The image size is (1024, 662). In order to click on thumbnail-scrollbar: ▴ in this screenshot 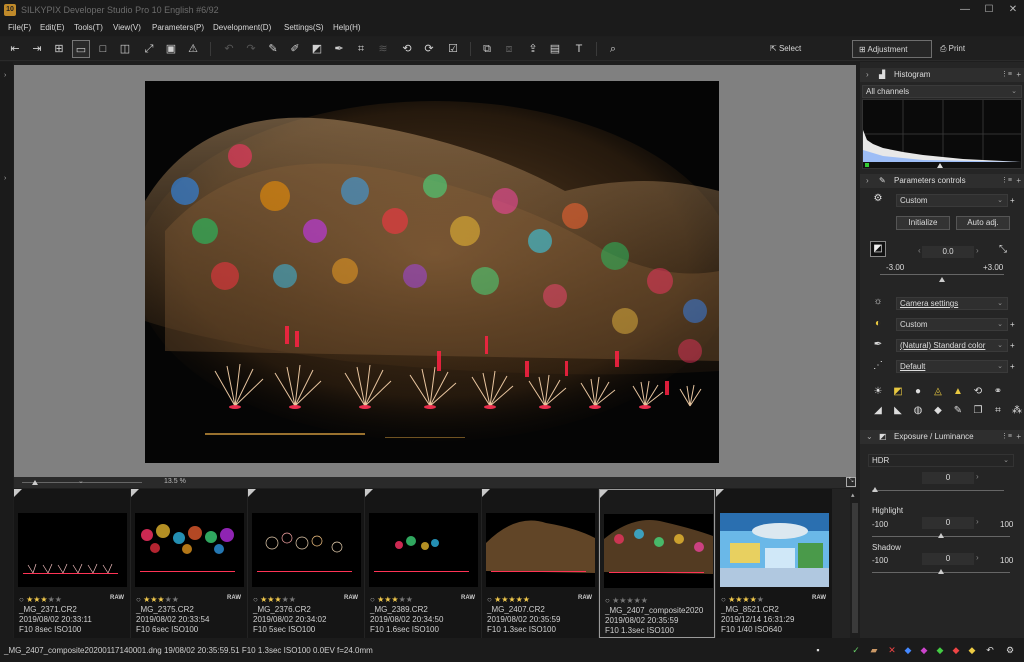, I will do `click(855, 563)`.